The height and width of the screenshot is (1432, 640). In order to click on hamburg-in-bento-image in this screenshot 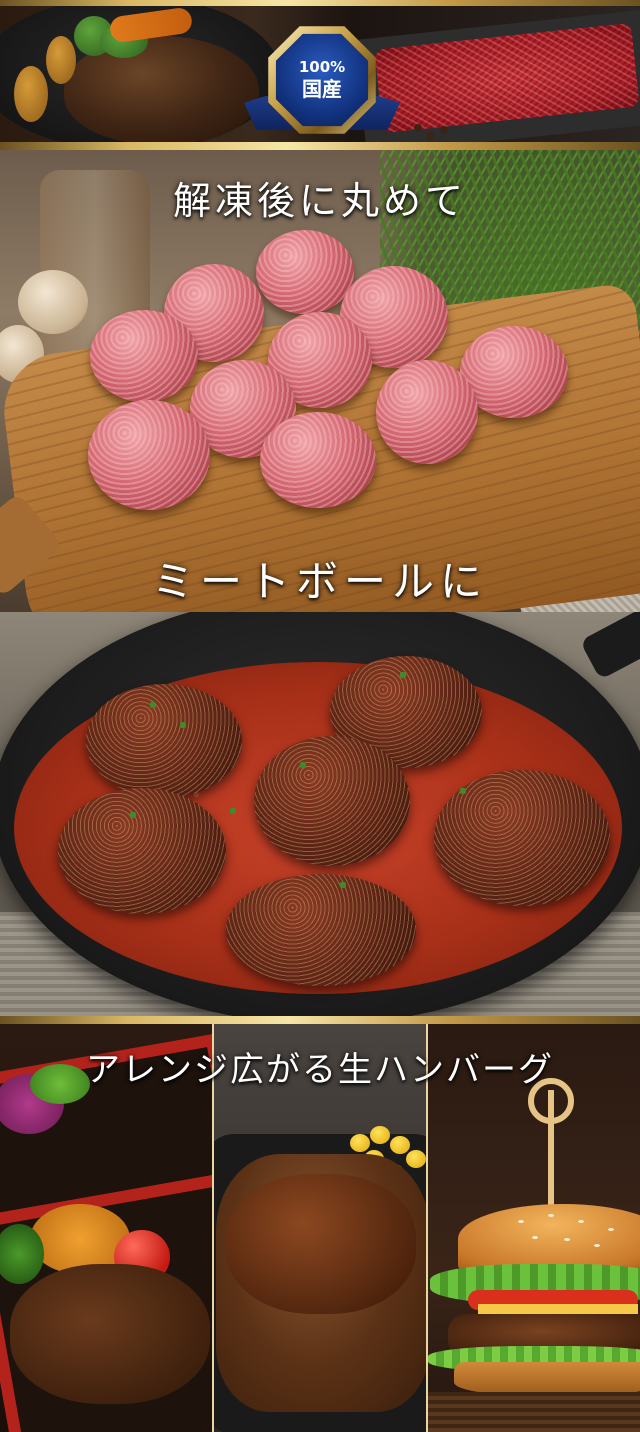, I will do `click(110, 1334)`.